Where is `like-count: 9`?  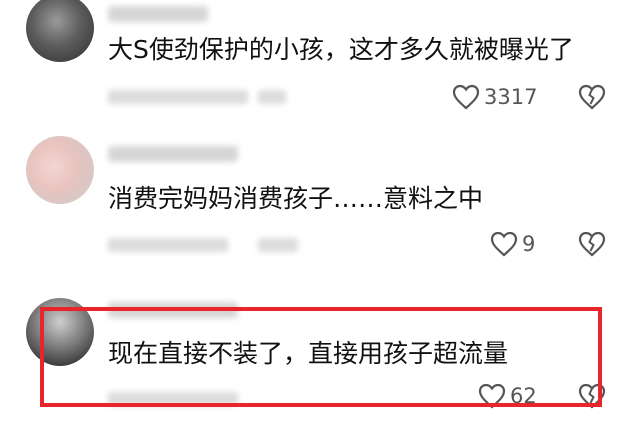
like-count: 9 is located at coordinates (529, 244).